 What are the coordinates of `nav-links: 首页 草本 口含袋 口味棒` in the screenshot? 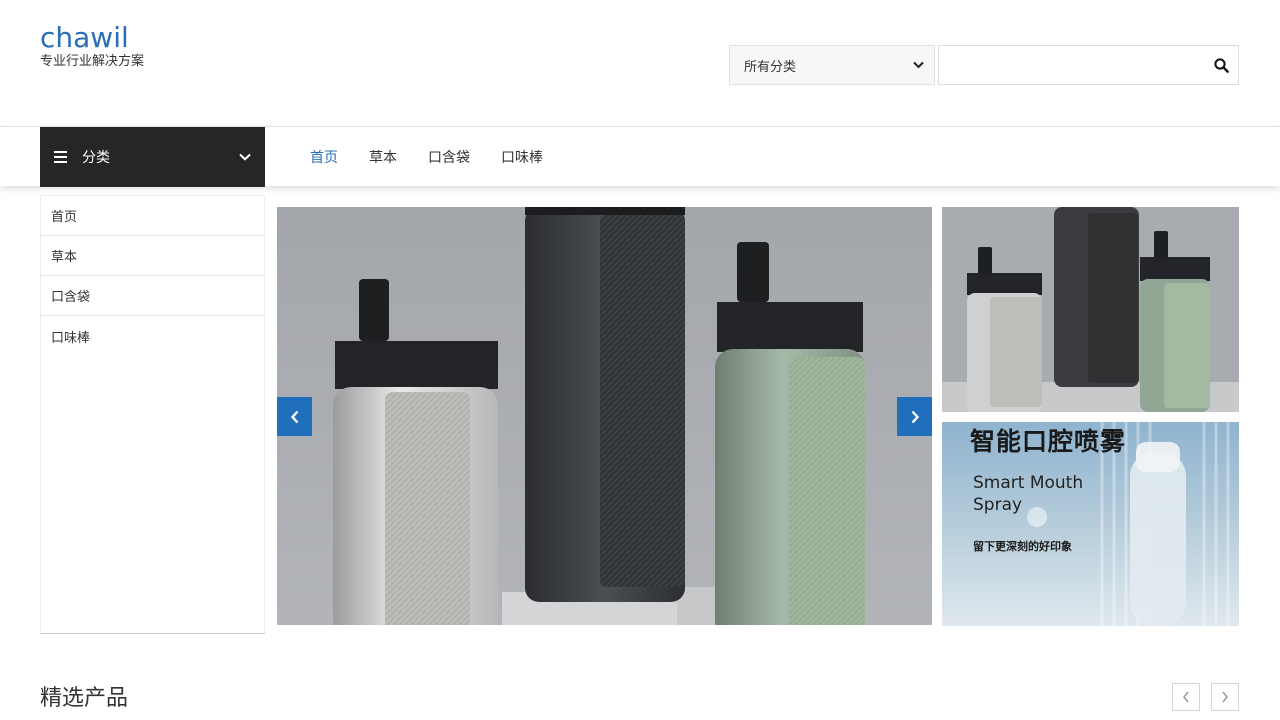 It's located at (442, 157).